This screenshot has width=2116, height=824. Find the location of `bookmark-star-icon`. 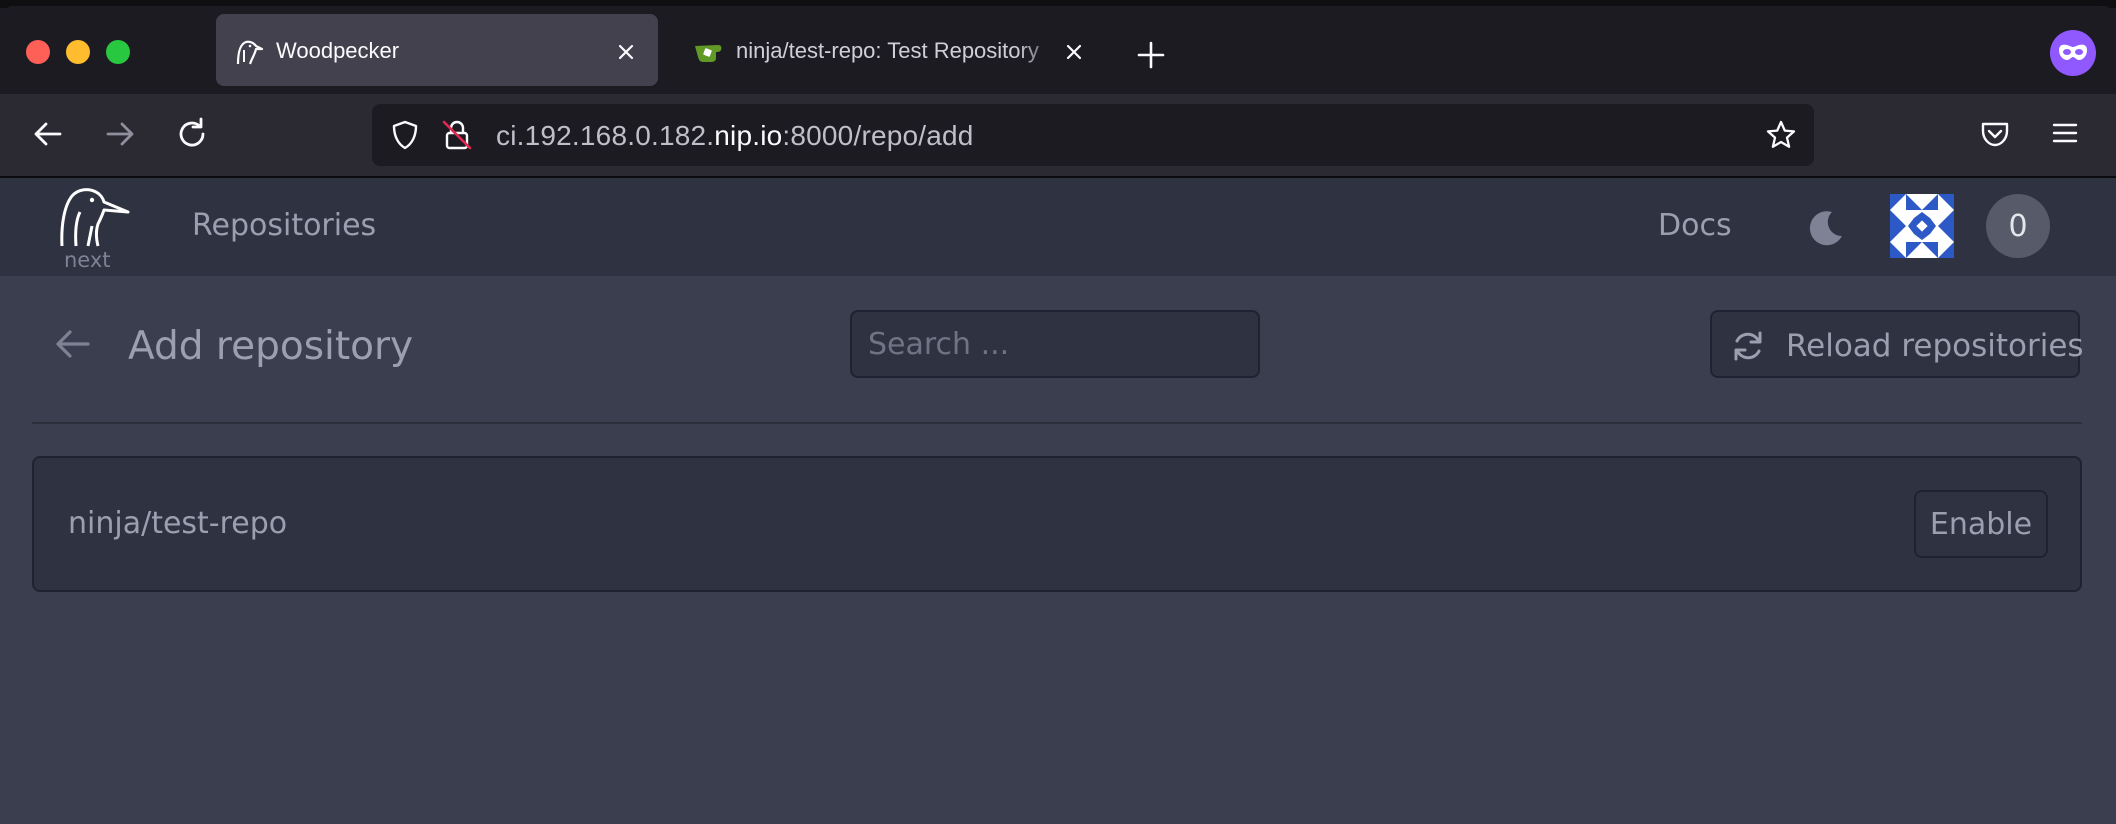

bookmark-star-icon is located at coordinates (1781, 135).